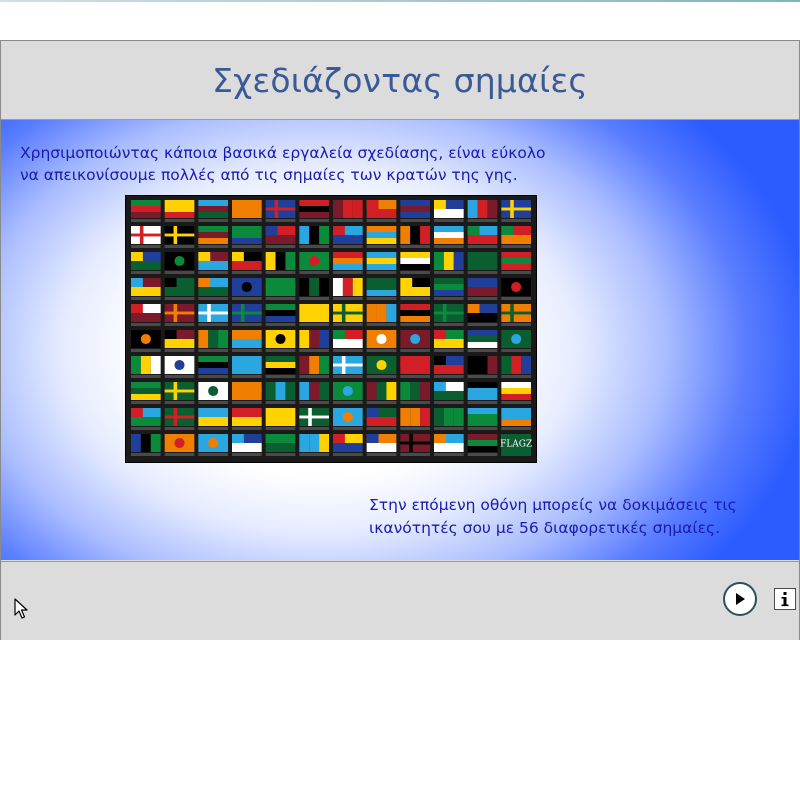 This screenshot has width=800, height=800. I want to click on play-button, so click(740, 599).